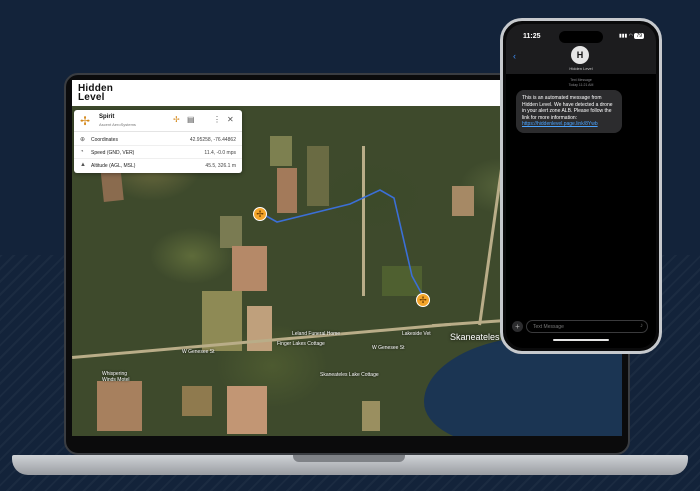 This screenshot has width=700, height=491. Describe the element at coordinates (416, 334) in the screenshot. I see `place-label: Lakeside Vet` at that location.